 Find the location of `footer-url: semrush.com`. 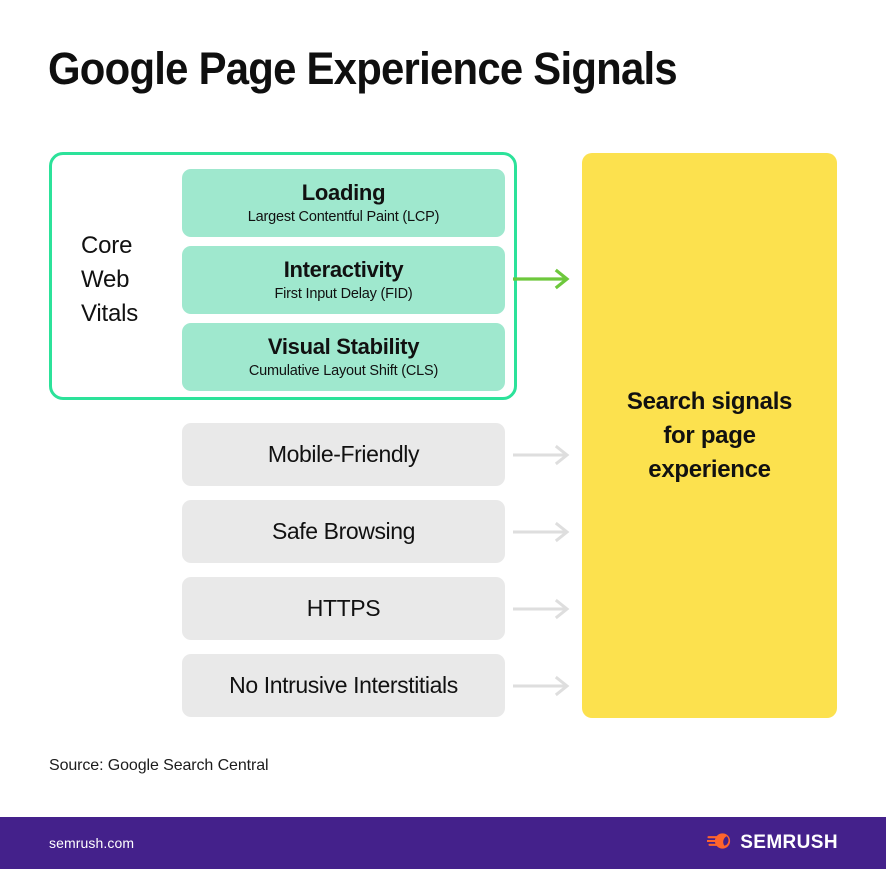

footer-url: semrush.com is located at coordinates (91, 843).